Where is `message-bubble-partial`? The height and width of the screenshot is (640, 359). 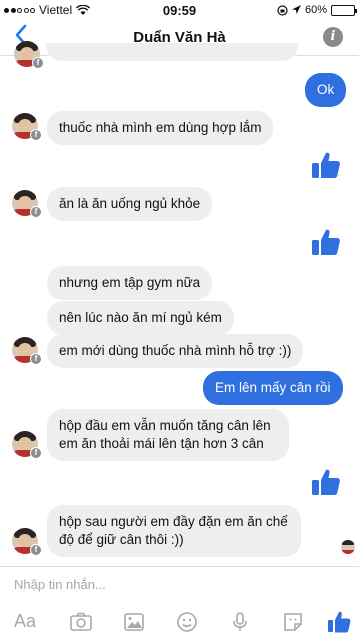 message-bubble-partial is located at coordinates (172, 52).